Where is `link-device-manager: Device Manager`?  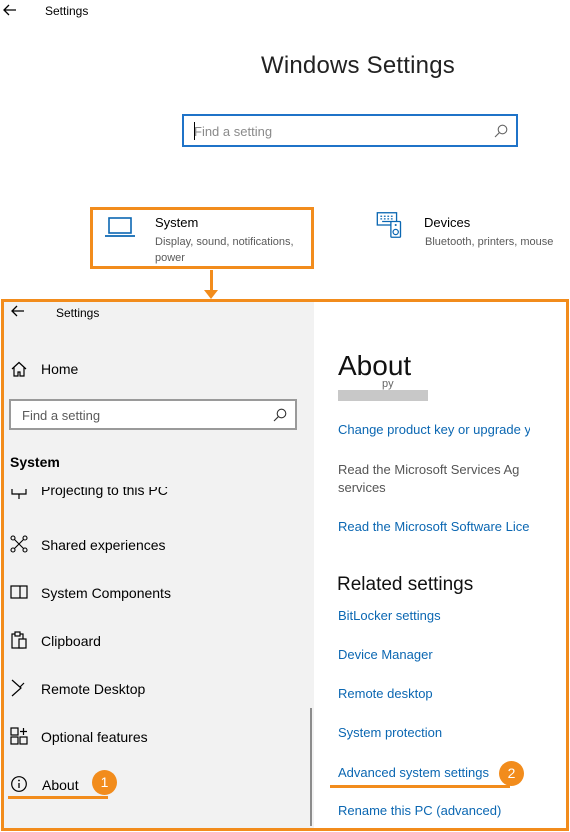 link-device-manager: Device Manager is located at coordinates (385, 654).